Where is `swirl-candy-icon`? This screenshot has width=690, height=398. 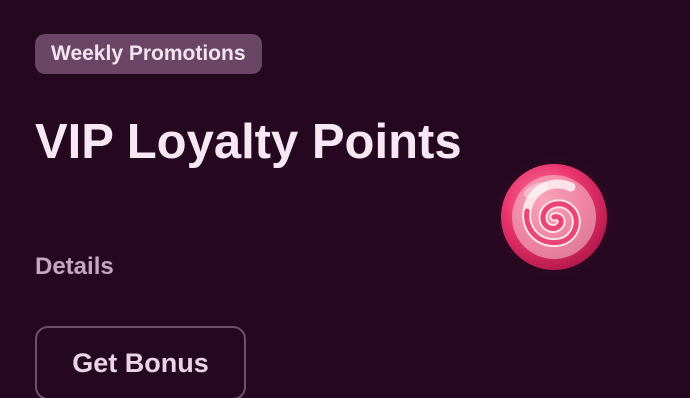
swirl-candy-icon is located at coordinates (554, 217).